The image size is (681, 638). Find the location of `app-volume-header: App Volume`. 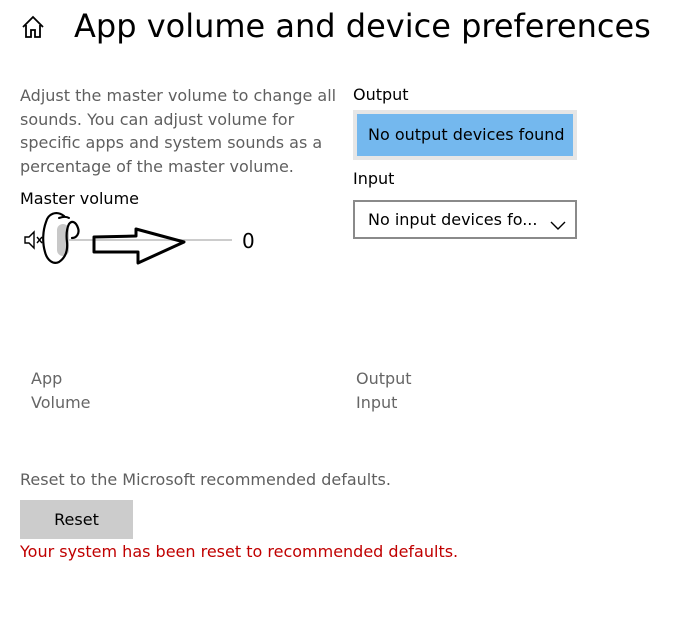

app-volume-header: App Volume is located at coordinates (61, 391).